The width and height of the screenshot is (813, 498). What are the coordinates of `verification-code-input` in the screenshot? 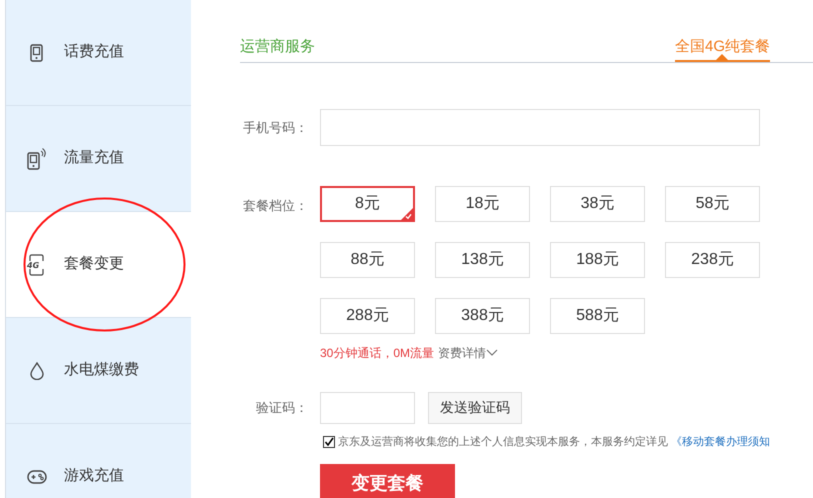 It's located at (367, 408).